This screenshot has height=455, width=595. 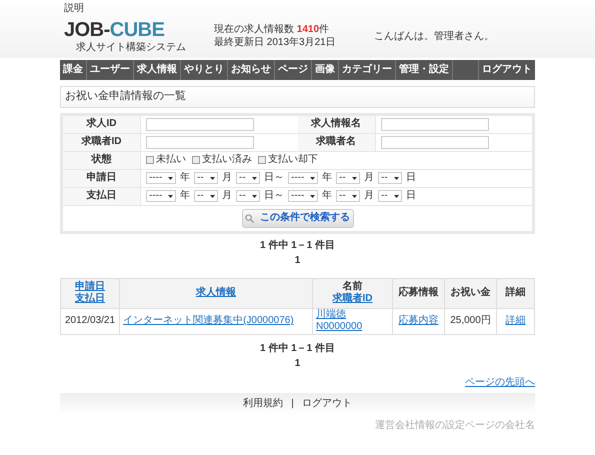 What do you see at coordinates (90, 320) in the screenshot?
I see `table-cell: 2012/03/21` at bounding box center [90, 320].